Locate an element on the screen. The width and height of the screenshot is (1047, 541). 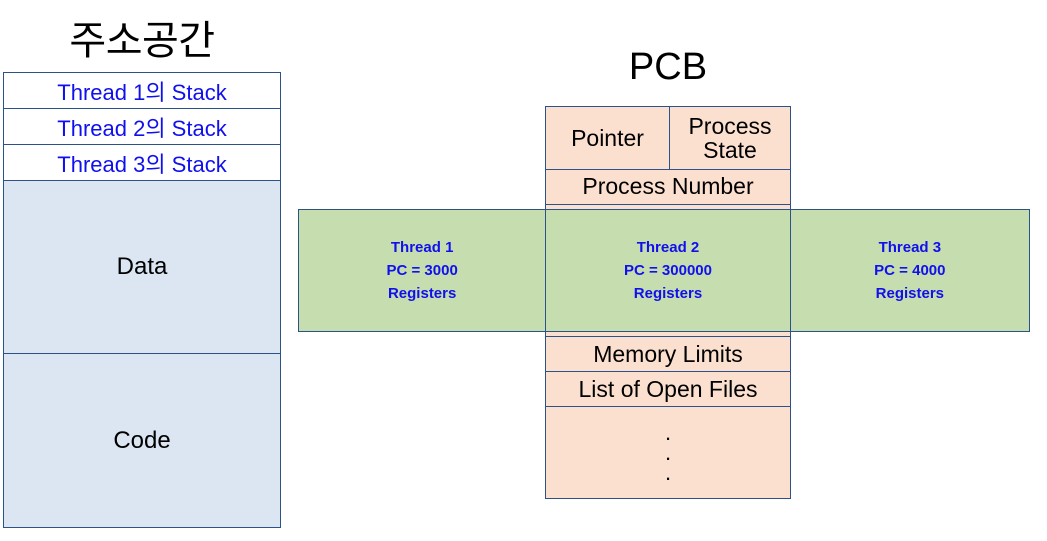
address-space-row-label: Thread 2의 Stack is located at coordinates (142, 128).